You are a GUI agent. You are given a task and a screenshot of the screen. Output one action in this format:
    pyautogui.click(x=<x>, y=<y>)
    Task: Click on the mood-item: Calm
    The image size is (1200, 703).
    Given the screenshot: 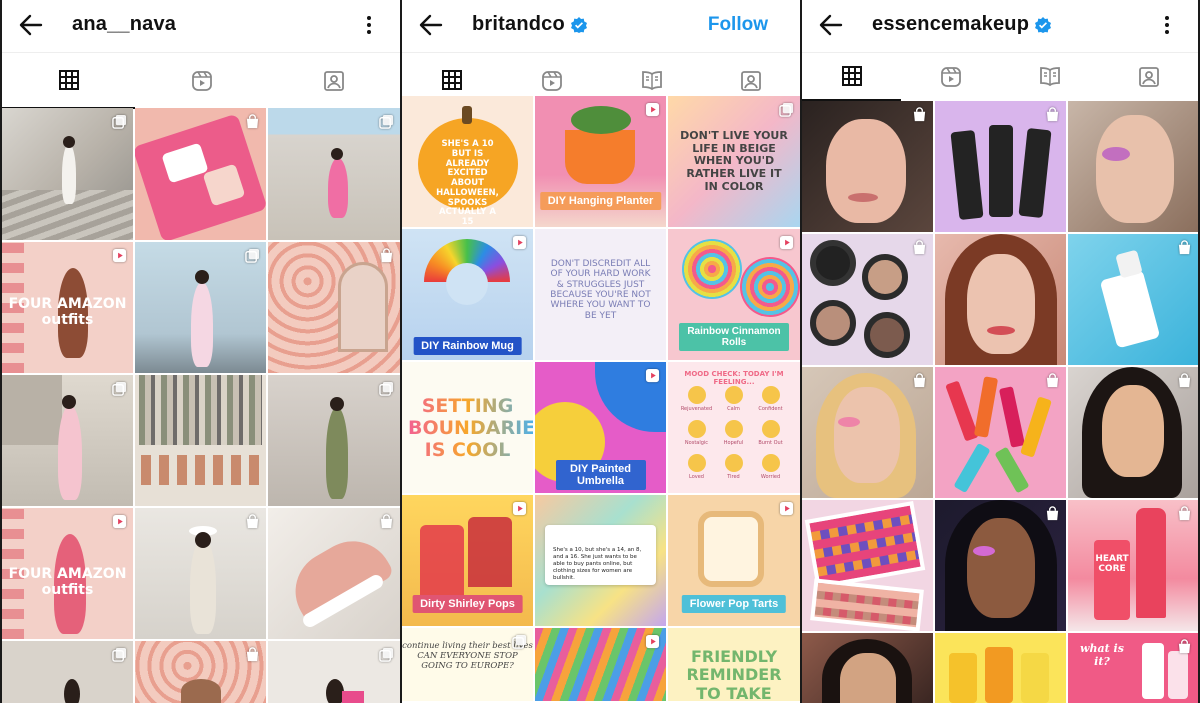 What is the action you would take?
    pyautogui.click(x=733, y=401)
    